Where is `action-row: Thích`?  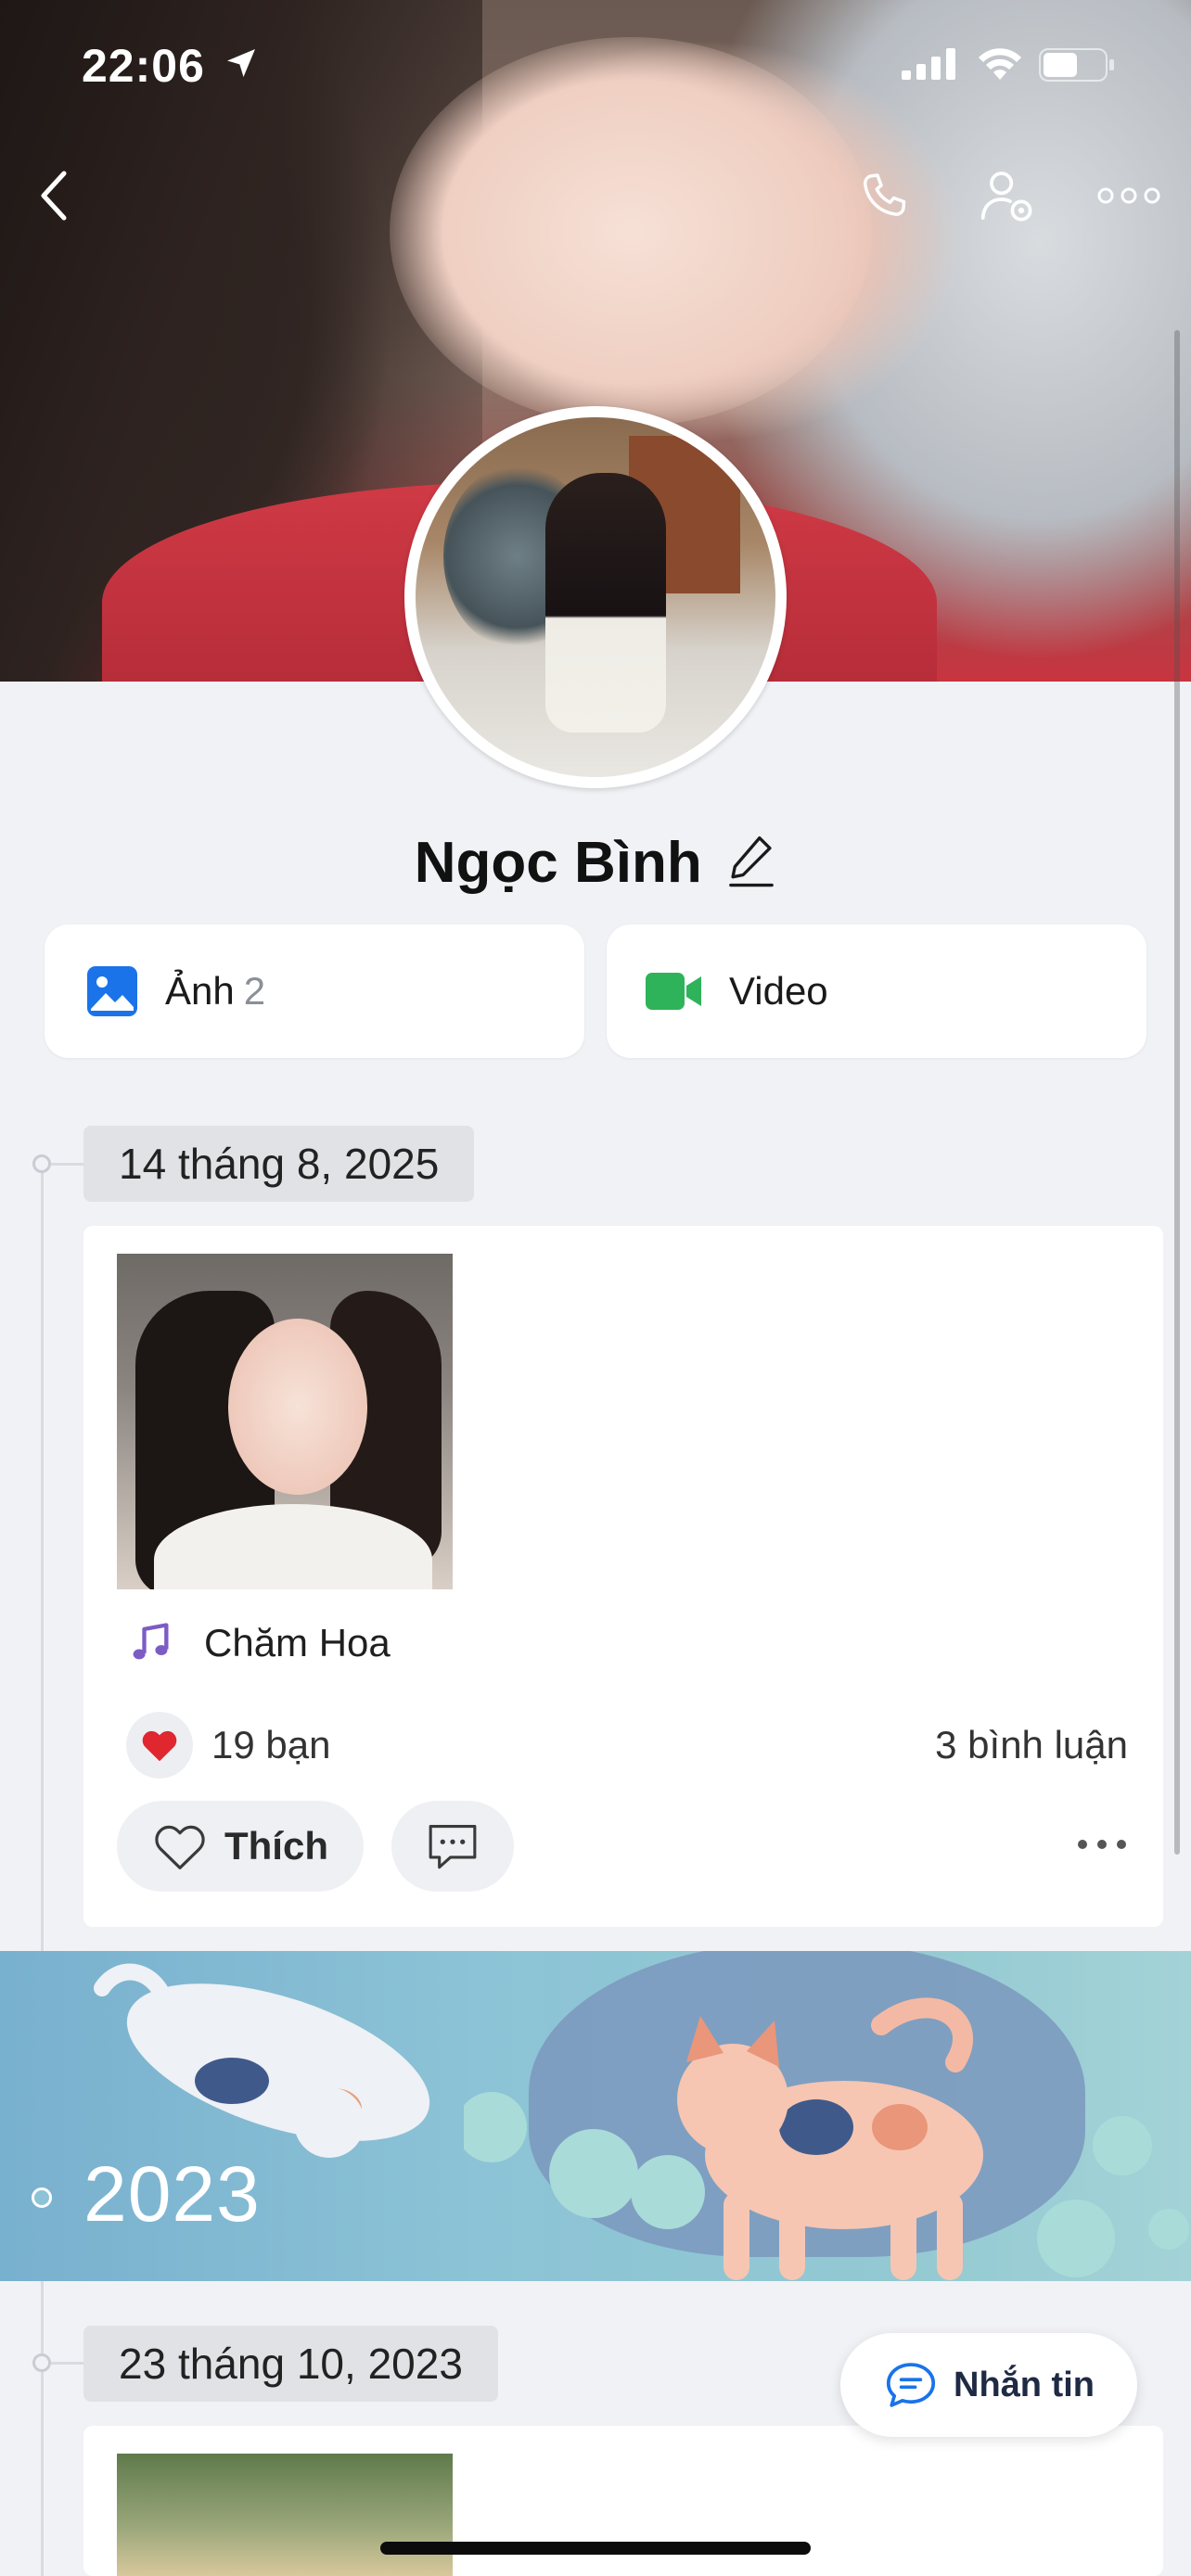
action-row: Thích is located at coordinates (623, 1847).